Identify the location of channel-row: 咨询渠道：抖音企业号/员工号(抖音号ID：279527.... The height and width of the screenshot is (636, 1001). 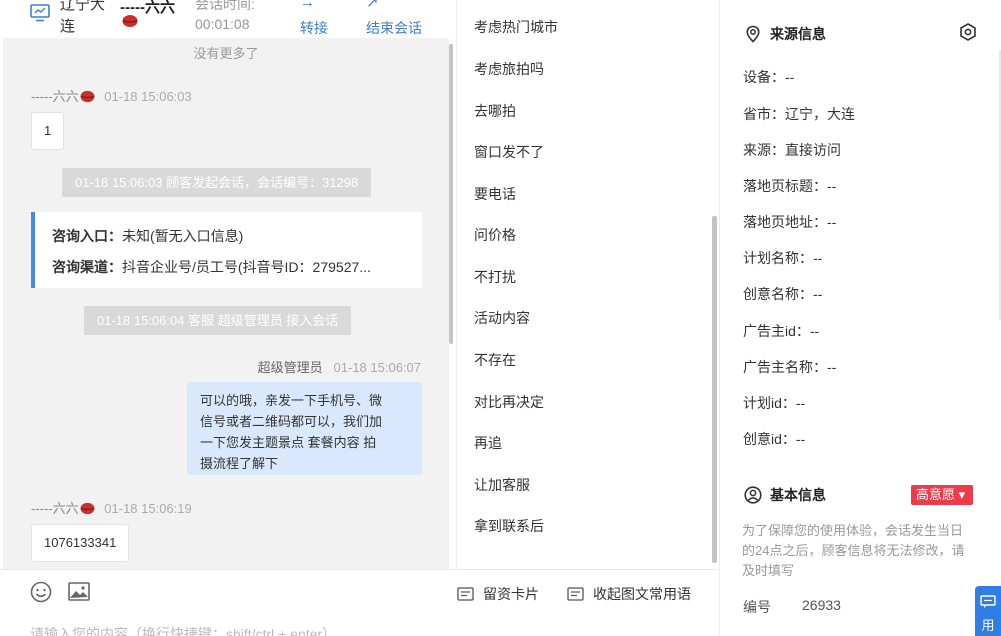
(232, 267).